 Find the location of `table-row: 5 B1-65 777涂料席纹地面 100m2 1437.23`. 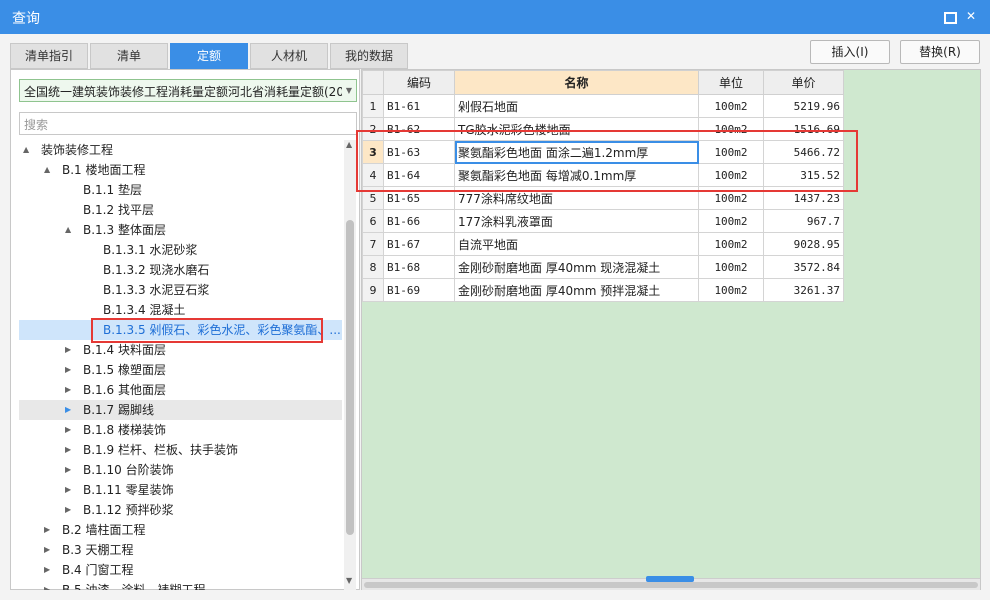

table-row: 5 B1-65 777涂料席纹地面 100m2 1437.23 is located at coordinates (603, 198).